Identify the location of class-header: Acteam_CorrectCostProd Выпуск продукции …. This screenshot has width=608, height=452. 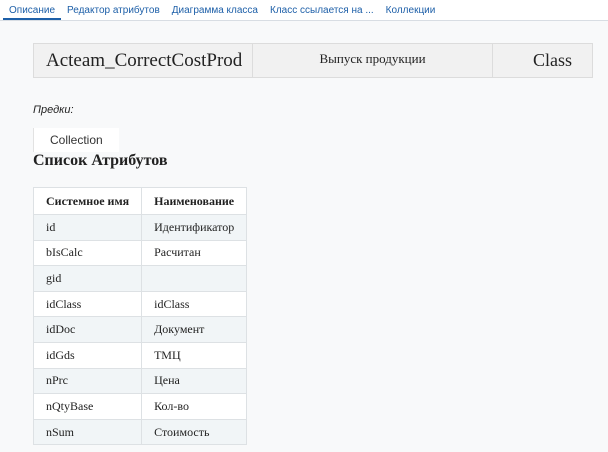
(313, 60).